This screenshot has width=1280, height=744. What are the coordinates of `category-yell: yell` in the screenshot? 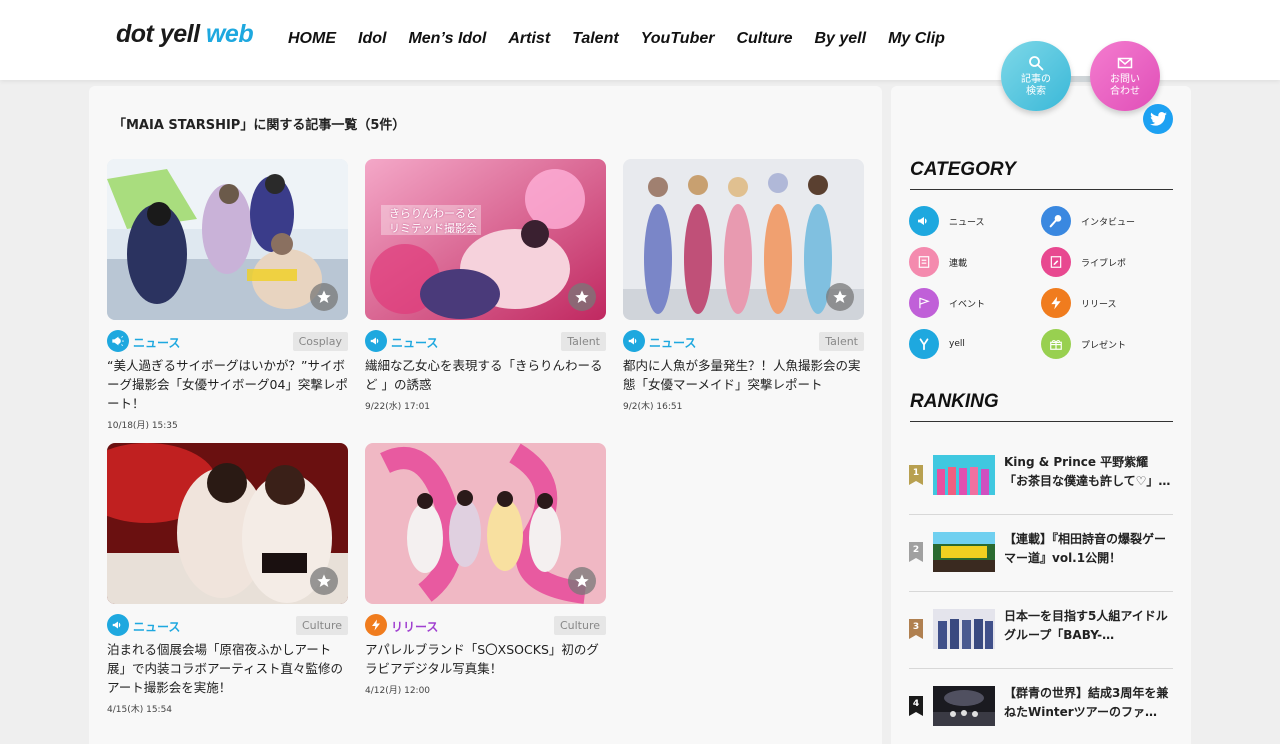 It's located at (937, 344).